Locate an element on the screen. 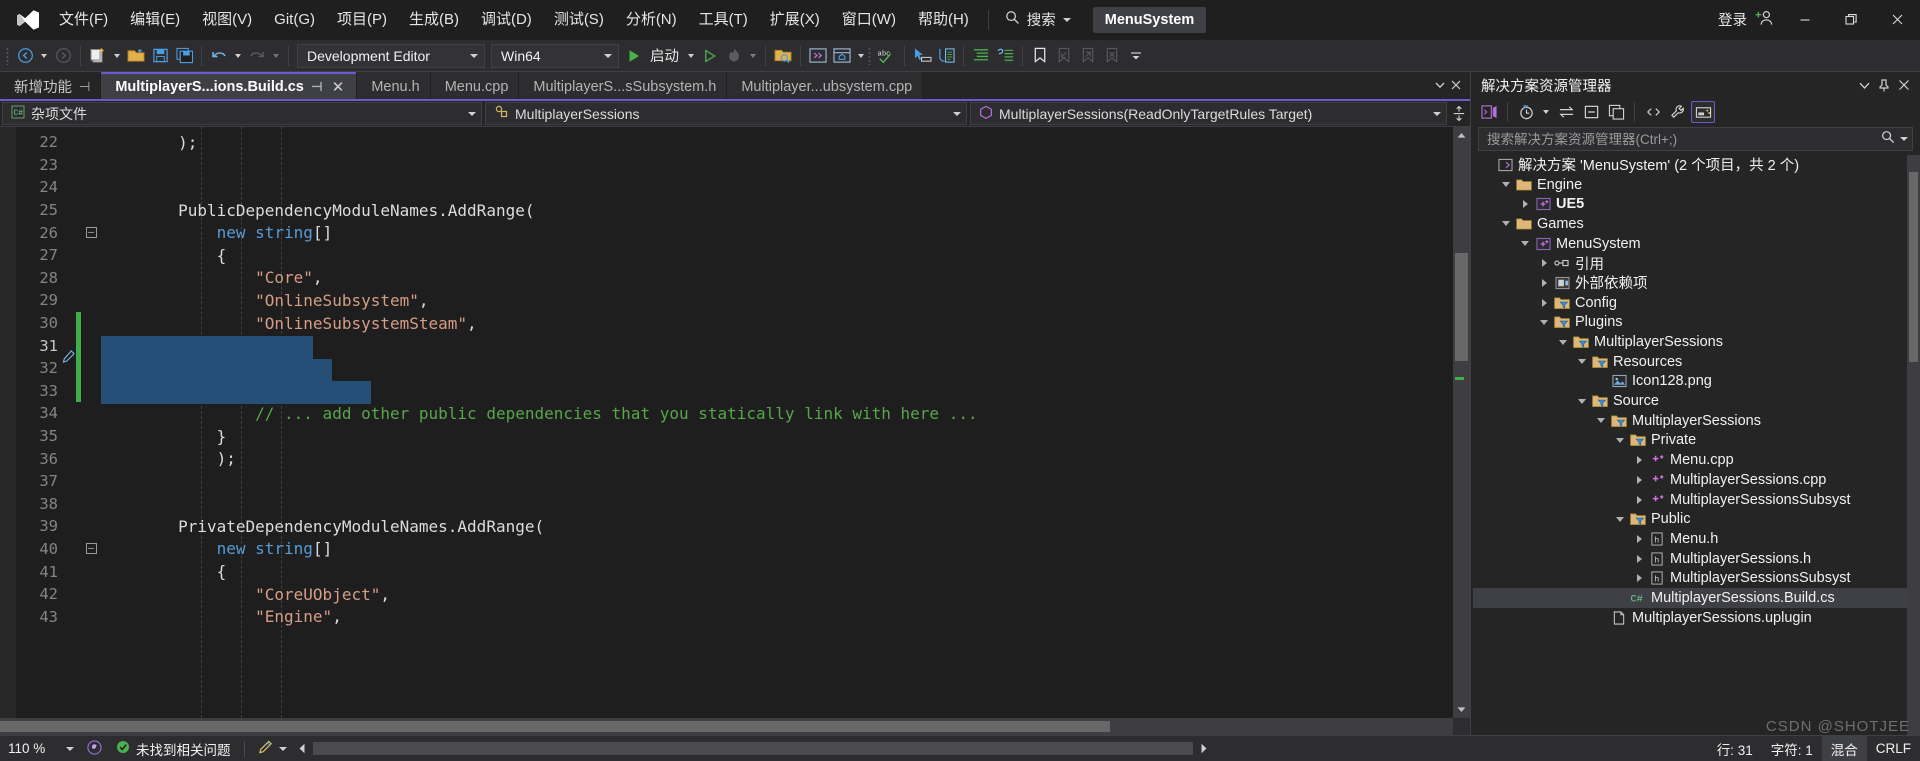 The height and width of the screenshot is (761, 1920). tree-item: UE5 is located at coordinates (1696, 204).